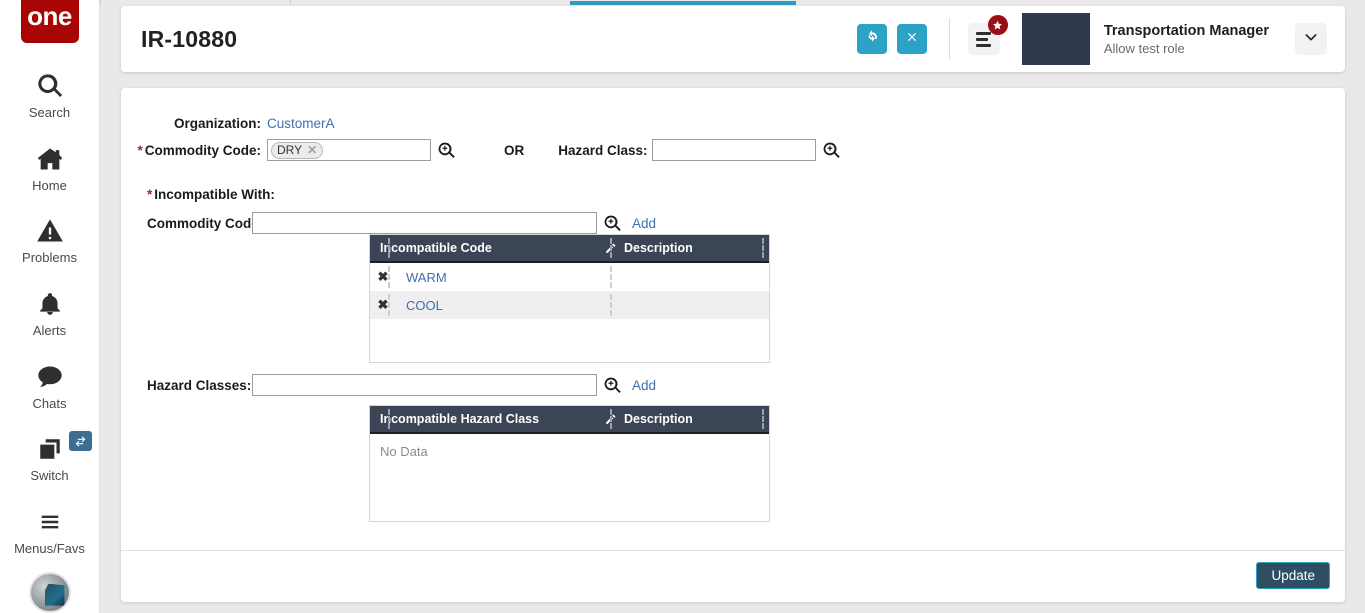  Describe the element at coordinates (1186, 30) in the screenshot. I see `user-name: Transportation Manager` at that location.